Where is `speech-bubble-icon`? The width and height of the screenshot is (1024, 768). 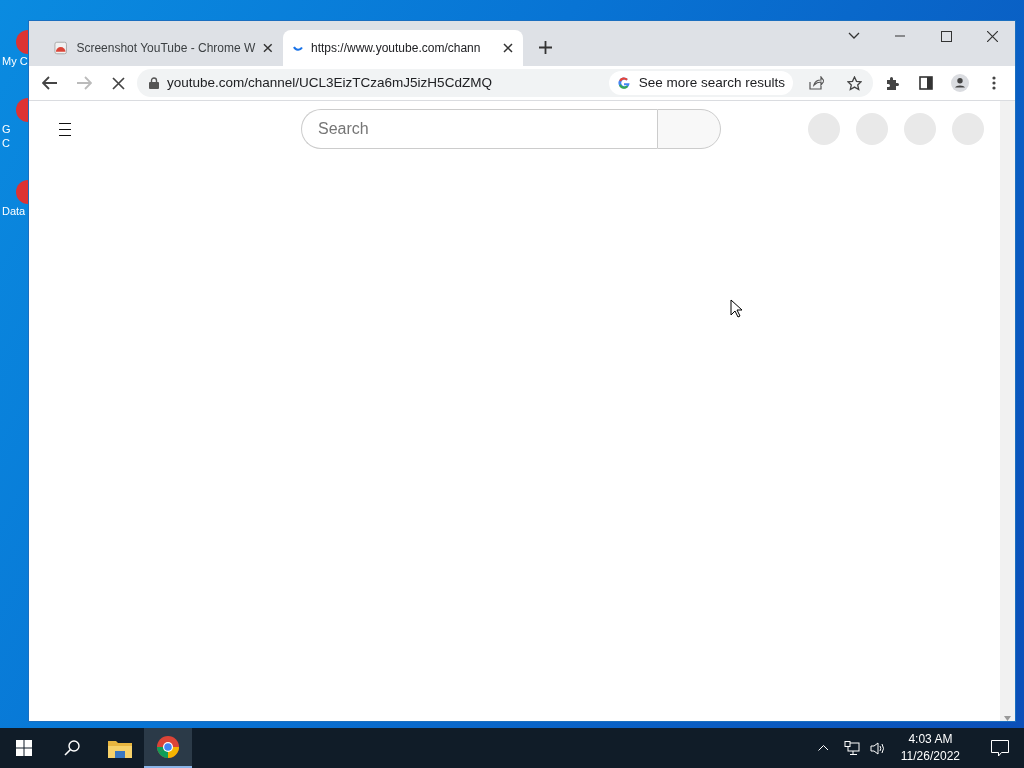
speech-bubble-icon is located at coordinates (1000, 748).